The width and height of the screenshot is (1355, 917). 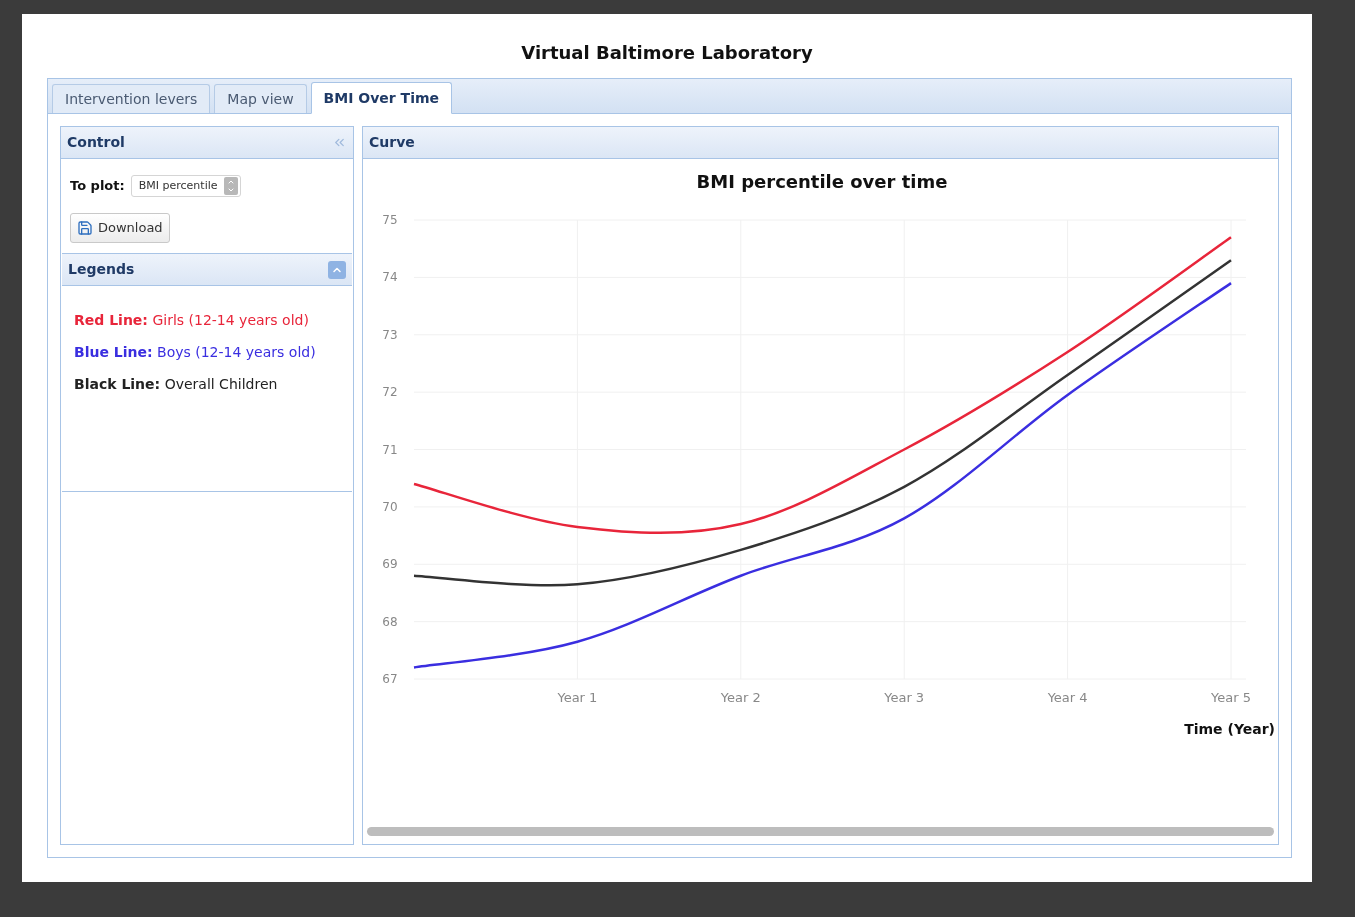 What do you see at coordinates (390, 564) in the screenshot?
I see `y-tick-label: 69` at bounding box center [390, 564].